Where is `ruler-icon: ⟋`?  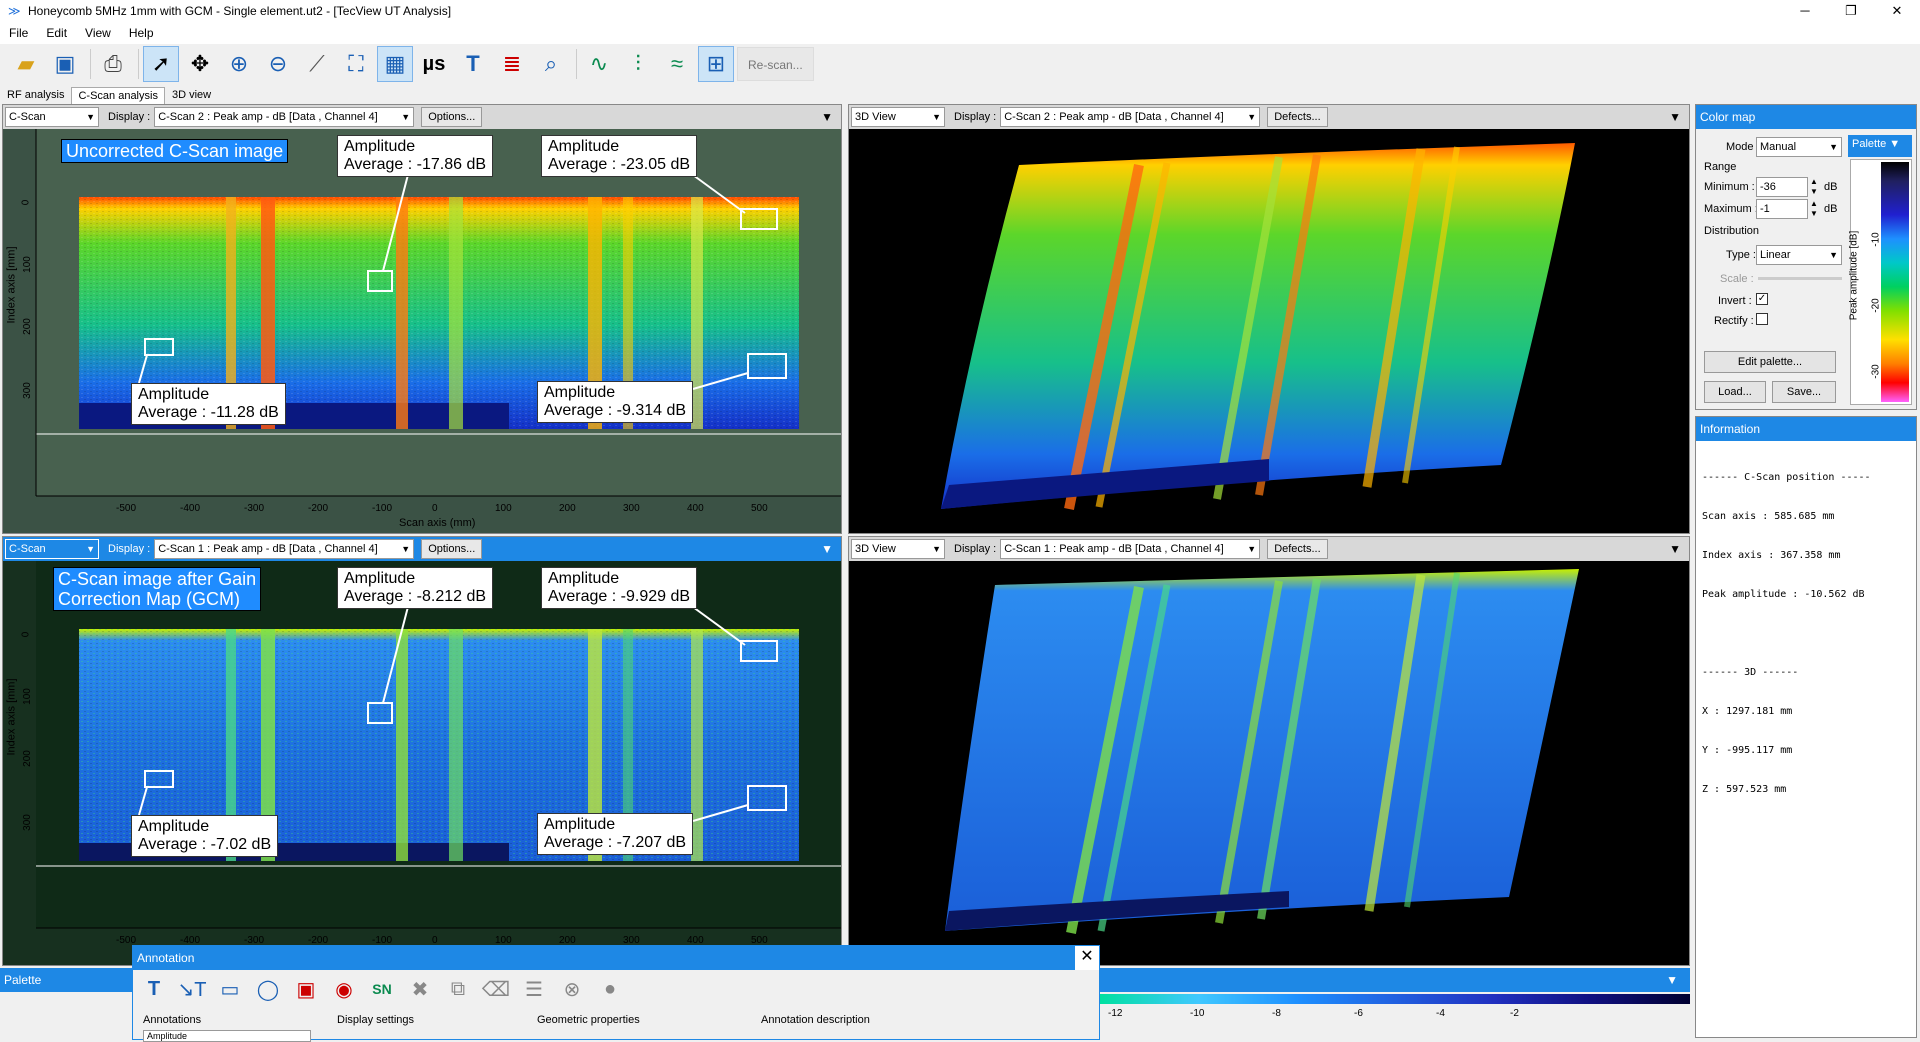 ruler-icon: ⟋ is located at coordinates (317, 64).